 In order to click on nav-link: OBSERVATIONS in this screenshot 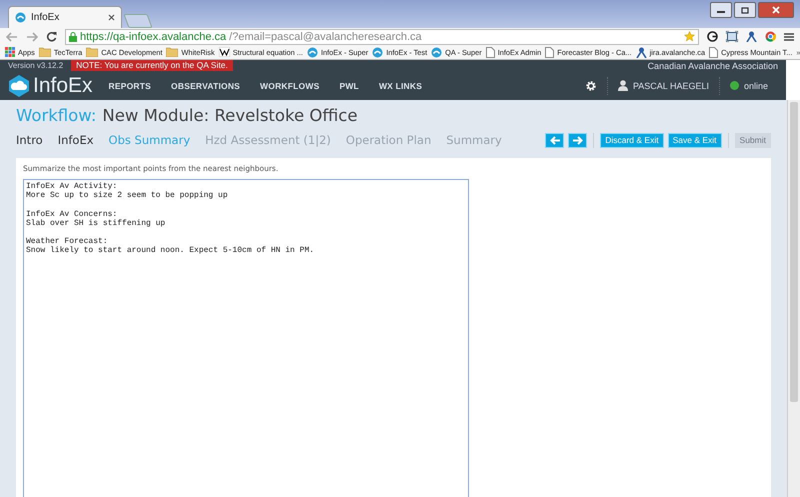, I will do `click(205, 85)`.